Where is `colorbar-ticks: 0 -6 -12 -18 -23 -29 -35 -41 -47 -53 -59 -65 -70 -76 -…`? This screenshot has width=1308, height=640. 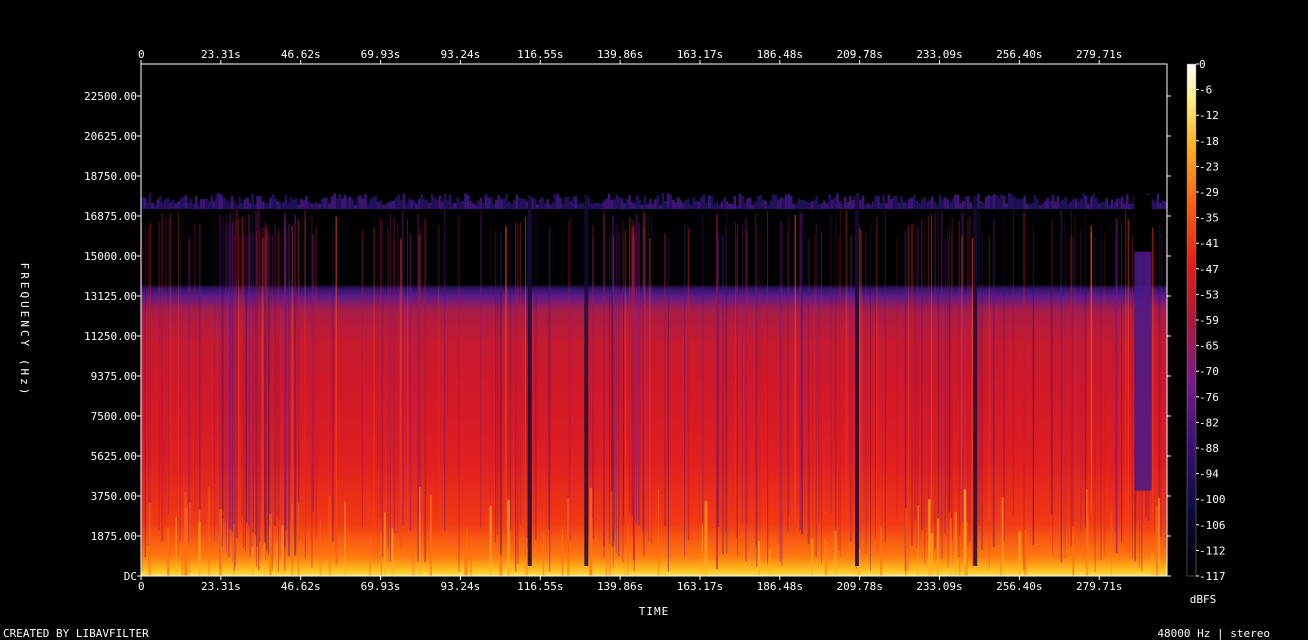
colorbar-ticks: 0 -6 -12 -18 -23 -29 -35 -41 -47 -53 -59 -65 -70 -76 -… is located at coordinates (1211, 320).